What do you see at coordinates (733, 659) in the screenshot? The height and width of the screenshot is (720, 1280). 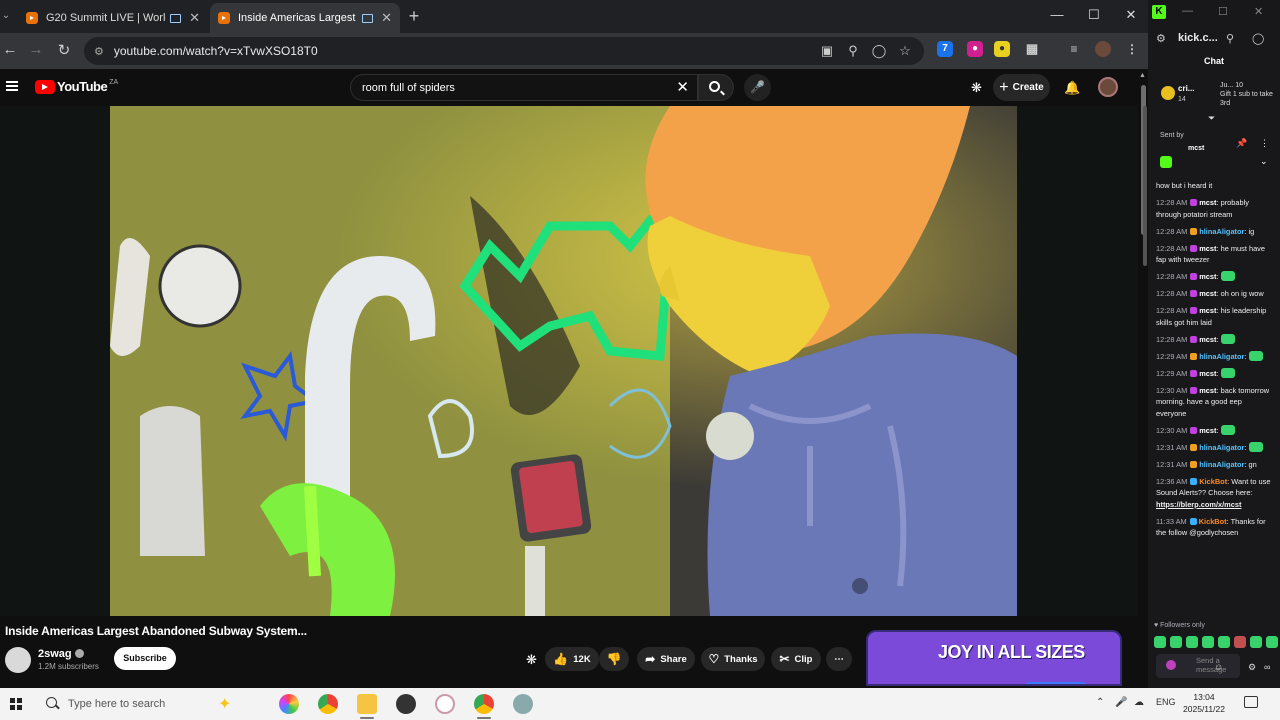 I see `thanks-button: ♡ Thanks` at bounding box center [733, 659].